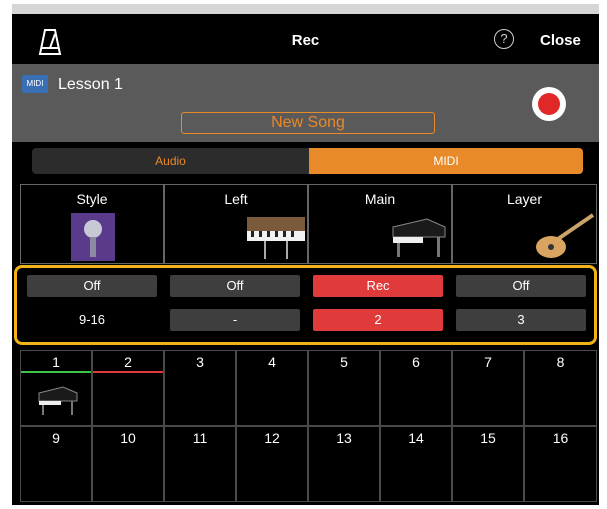 This screenshot has width=607, height=509. I want to click on guitar-icon, so click(565, 235).